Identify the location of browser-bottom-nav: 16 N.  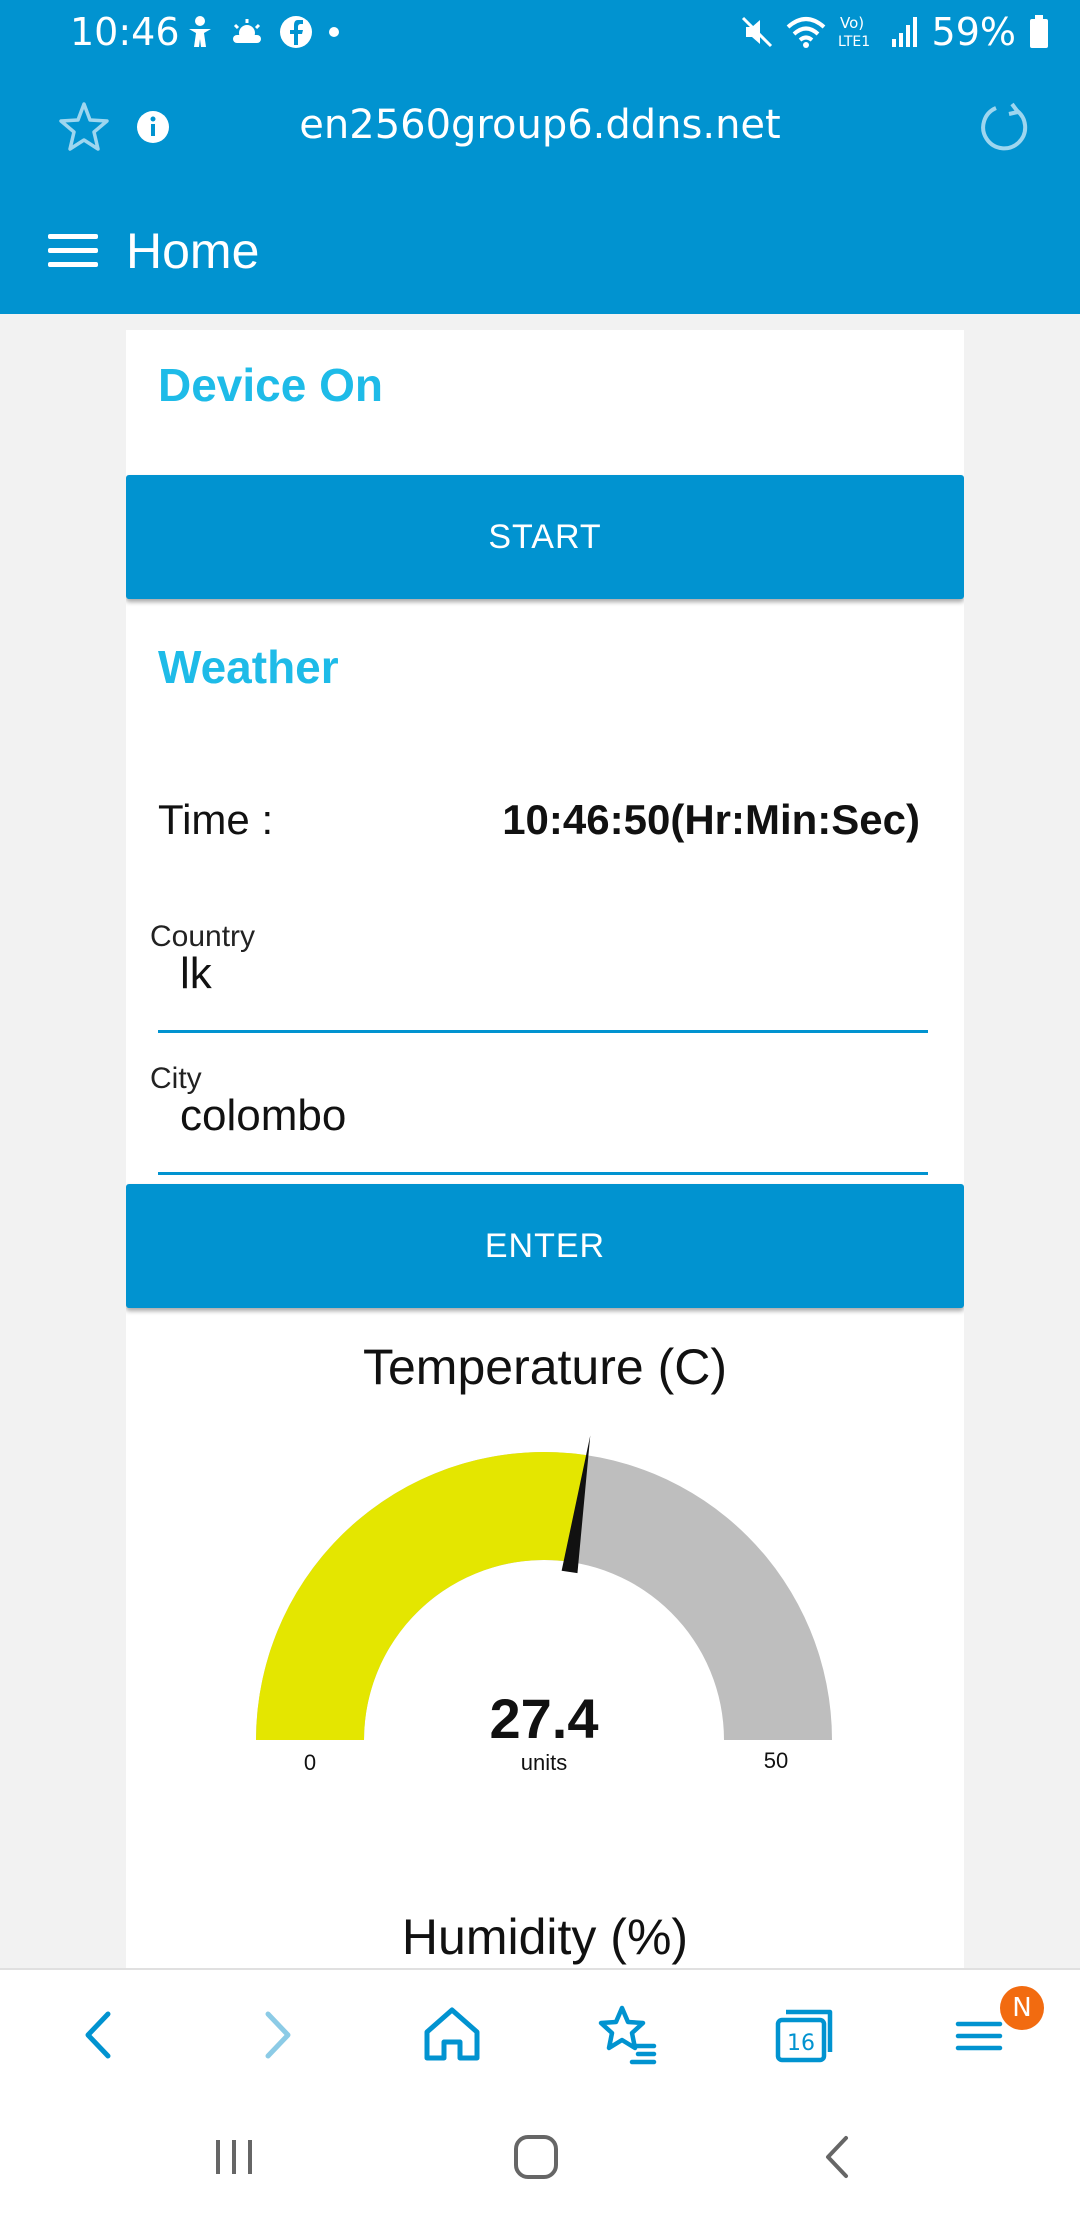
(540, 2031).